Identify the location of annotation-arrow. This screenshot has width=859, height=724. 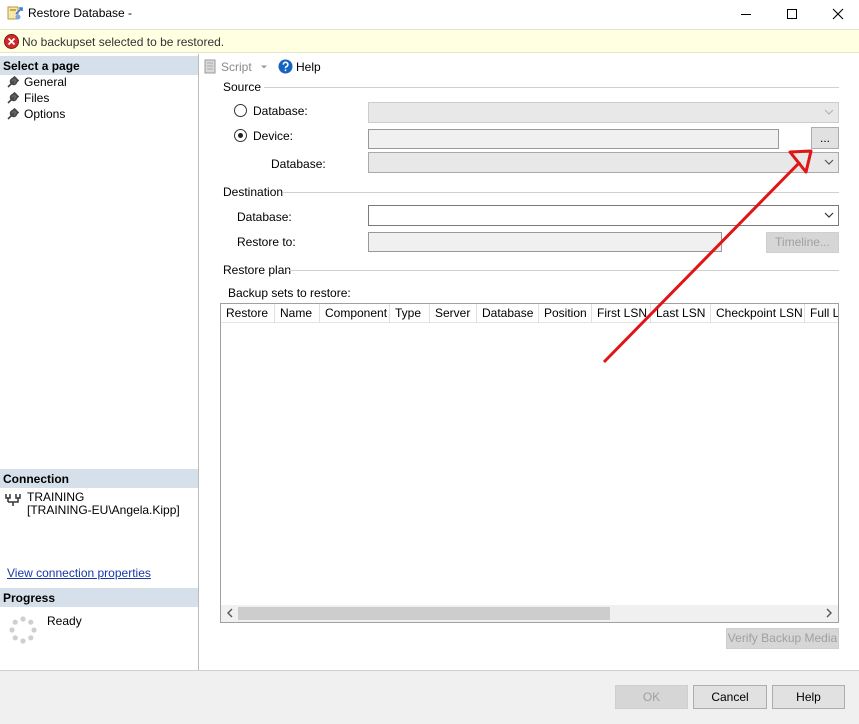
(707, 256).